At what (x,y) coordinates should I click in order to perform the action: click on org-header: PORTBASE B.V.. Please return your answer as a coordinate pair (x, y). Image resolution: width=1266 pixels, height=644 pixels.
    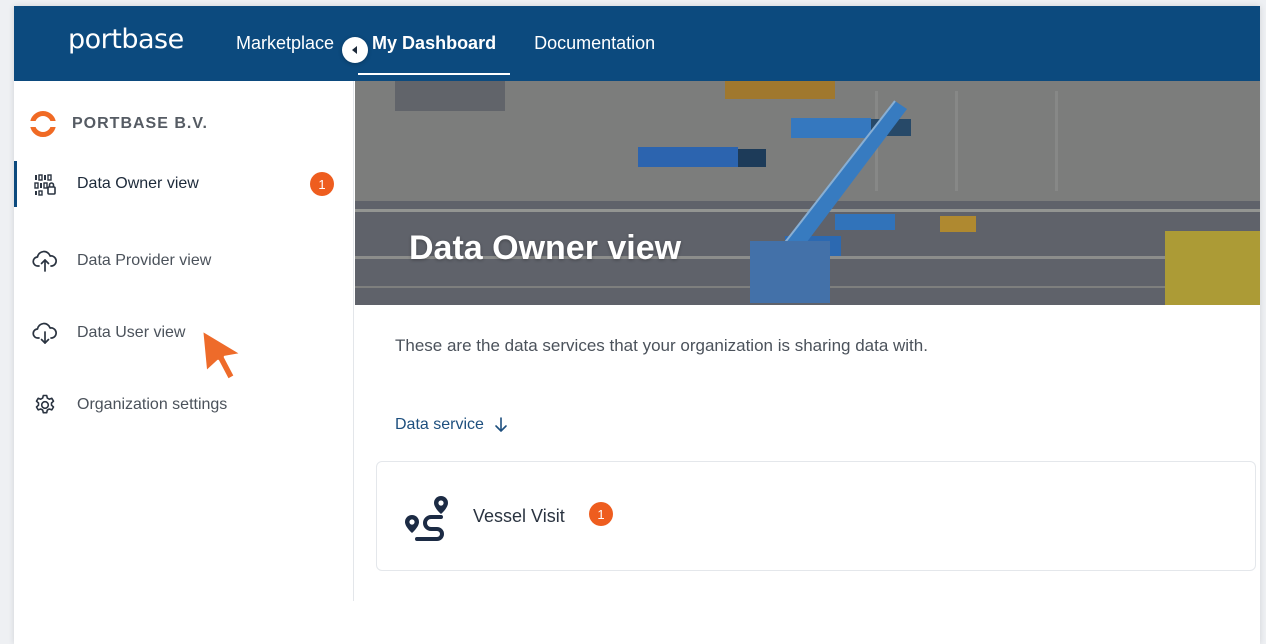
    Looking at the image, I should click on (118, 124).